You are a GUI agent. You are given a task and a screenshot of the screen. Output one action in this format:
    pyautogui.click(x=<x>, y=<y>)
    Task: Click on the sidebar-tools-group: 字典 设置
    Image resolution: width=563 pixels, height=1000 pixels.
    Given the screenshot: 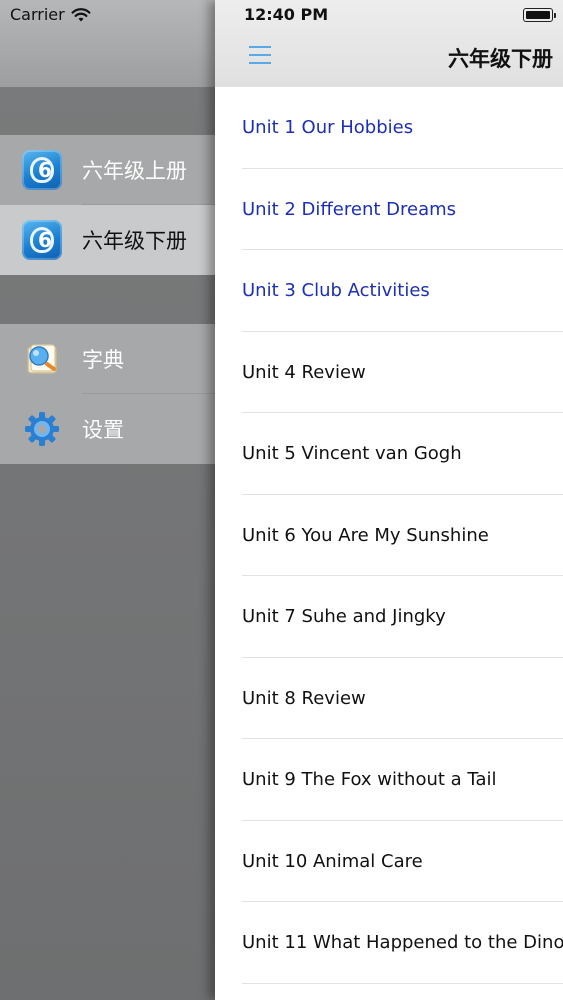 What is the action you would take?
    pyautogui.click(x=107, y=394)
    